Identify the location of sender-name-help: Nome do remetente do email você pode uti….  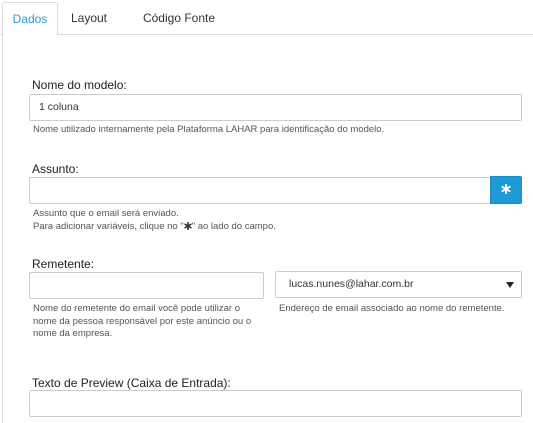
(142, 322).